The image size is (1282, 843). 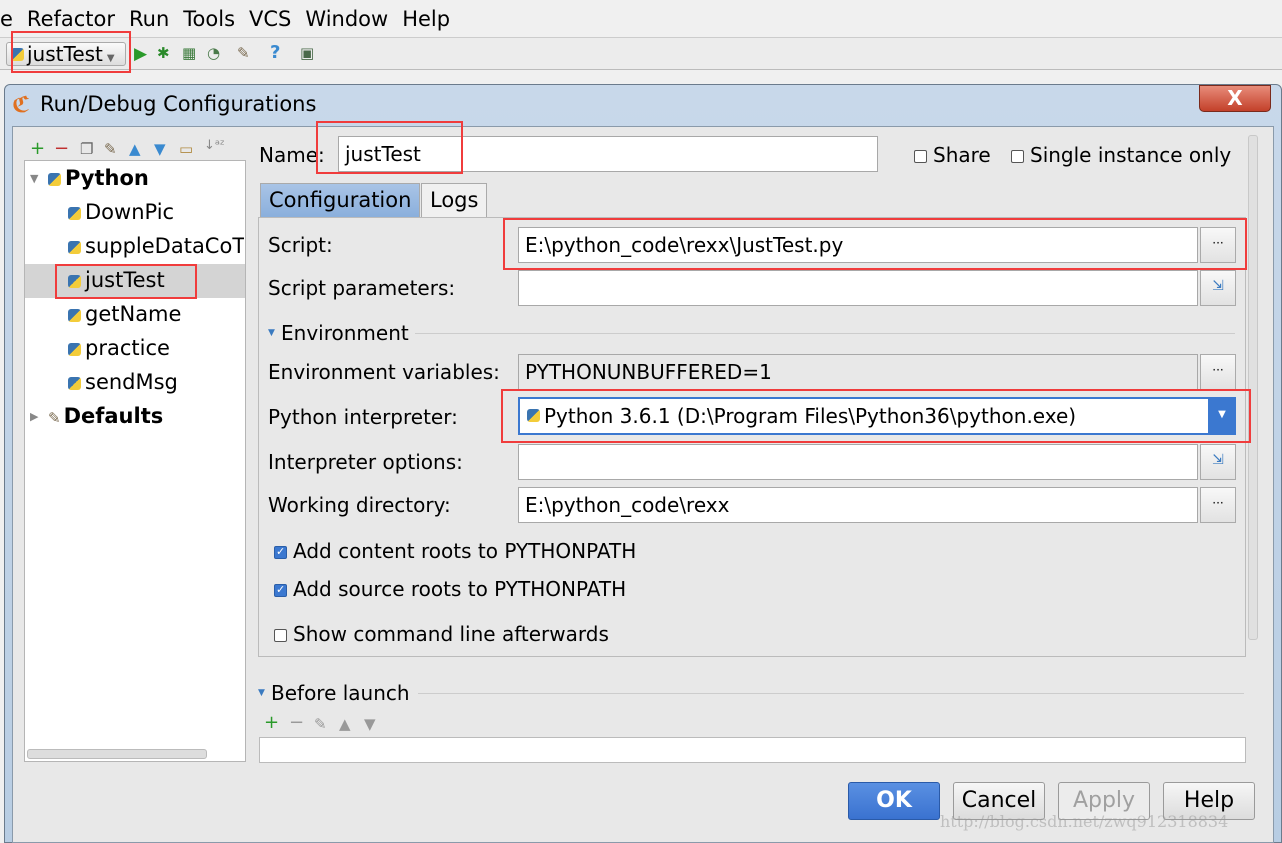 What do you see at coordinates (320, 724) in the screenshot?
I see `edit-task-icon: ✎` at bounding box center [320, 724].